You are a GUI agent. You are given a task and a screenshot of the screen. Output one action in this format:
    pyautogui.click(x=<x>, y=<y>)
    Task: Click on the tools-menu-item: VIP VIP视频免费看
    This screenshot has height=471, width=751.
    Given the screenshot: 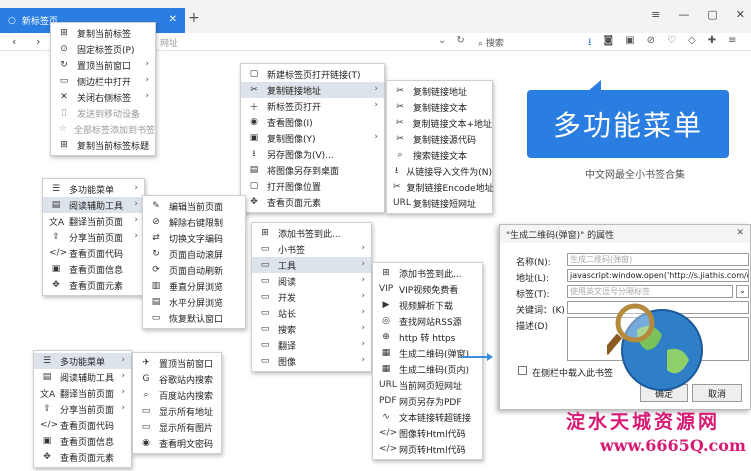 What is the action you would take?
    pyautogui.click(x=427, y=289)
    